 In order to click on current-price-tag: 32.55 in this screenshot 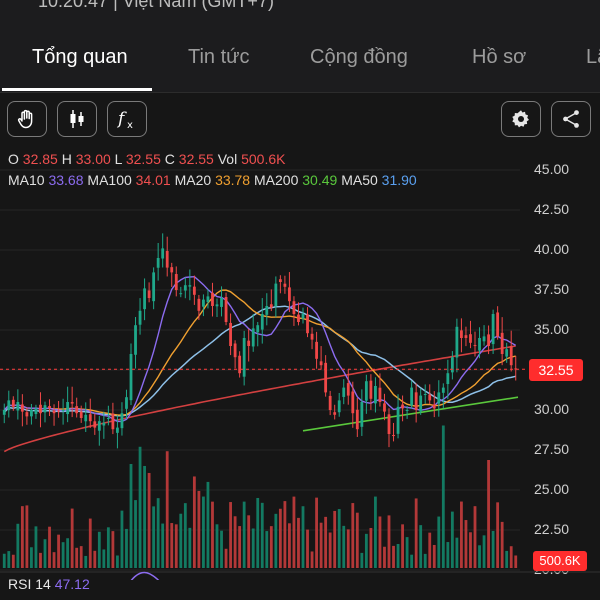, I will do `click(556, 370)`.